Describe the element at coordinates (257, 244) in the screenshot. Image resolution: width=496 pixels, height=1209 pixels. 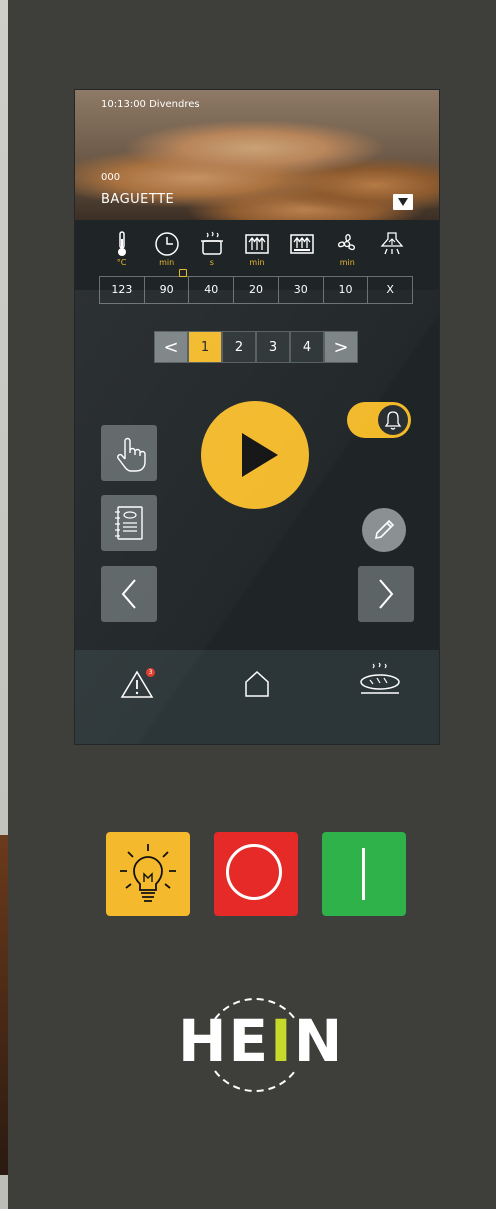
I see `damper-up-icon` at that location.